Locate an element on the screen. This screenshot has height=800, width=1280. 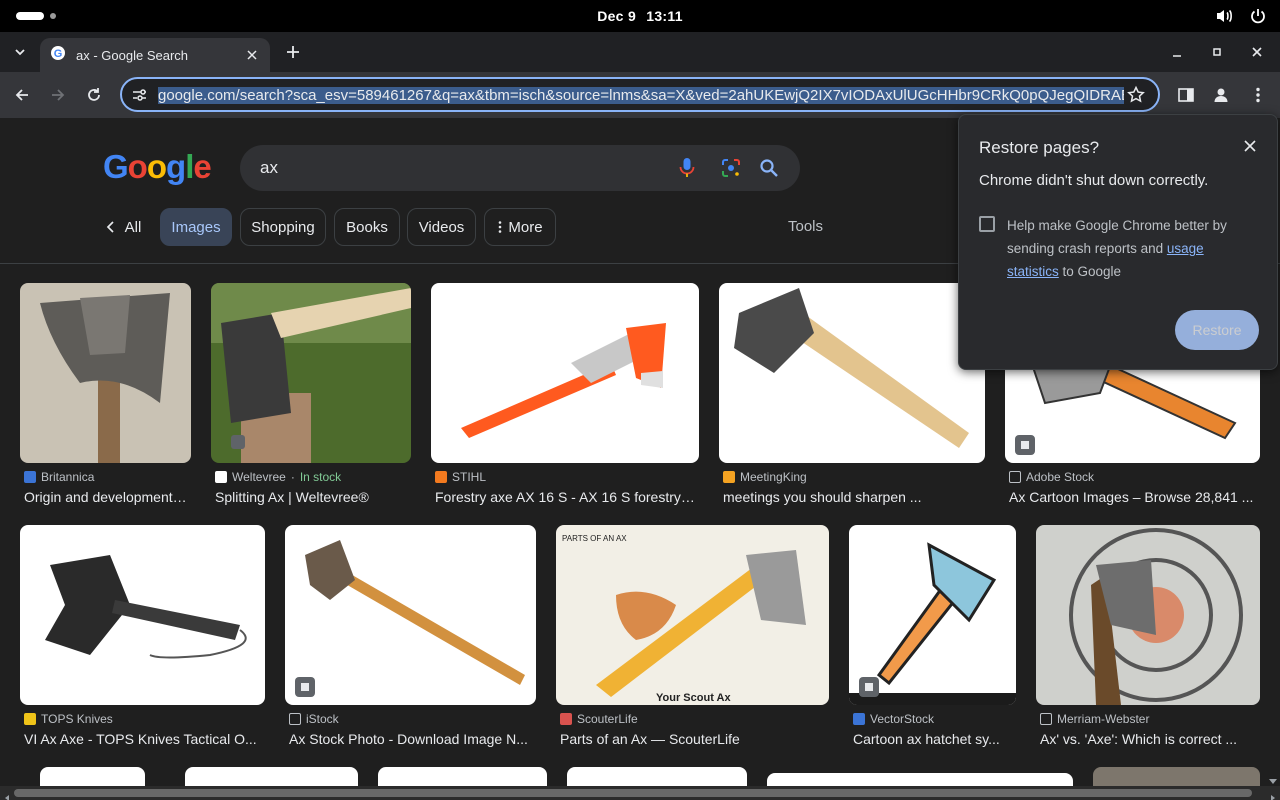
forward-button is located at coordinates (58, 95).